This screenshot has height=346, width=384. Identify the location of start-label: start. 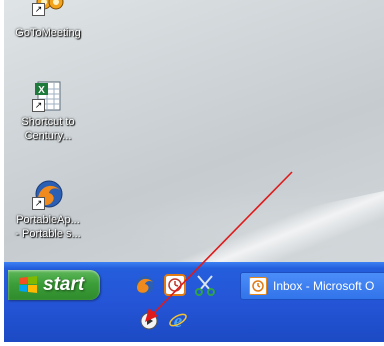
(64, 284).